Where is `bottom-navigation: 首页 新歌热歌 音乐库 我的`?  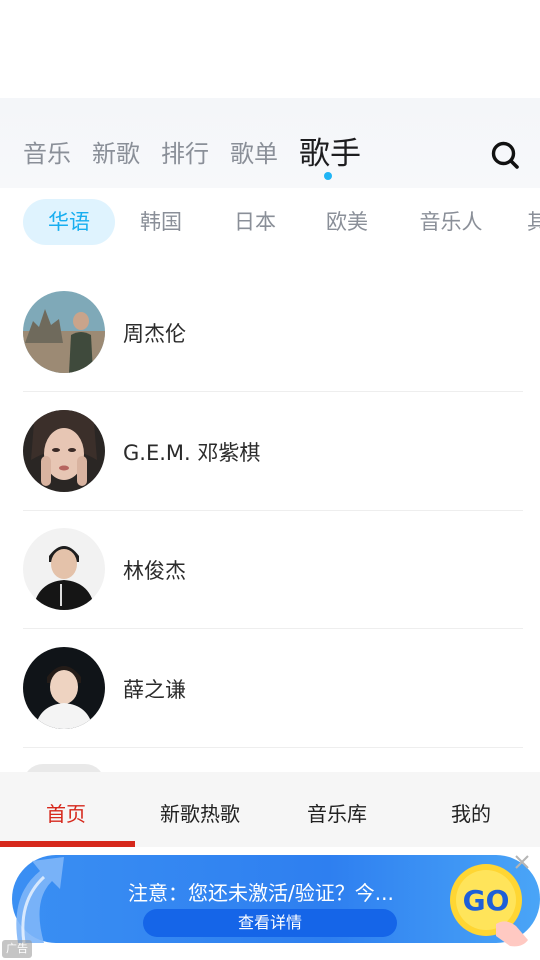
bottom-navigation: 首页 新歌热歌 音乐库 我的 is located at coordinates (270, 811).